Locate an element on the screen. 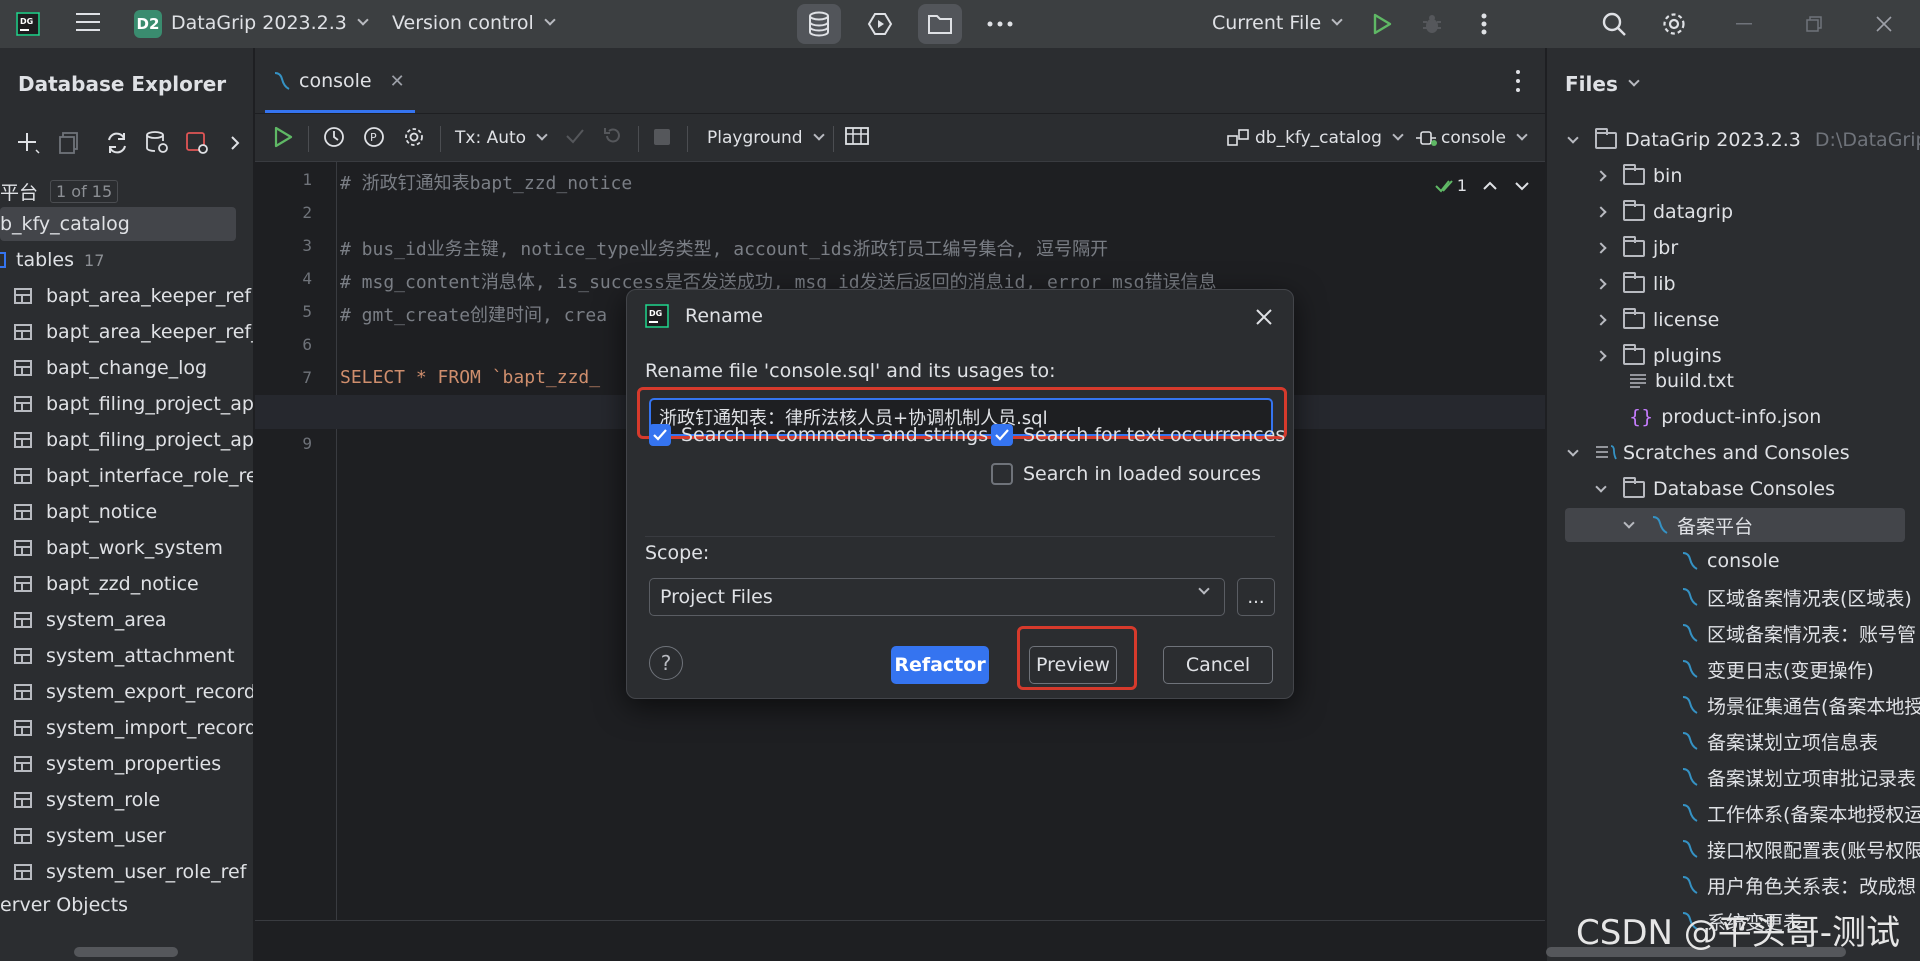 Image resolution: width=1920 pixels, height=961 pixels. search-loaded-sources-checkbox-row: Search in loaded sources is located at coordinates (1126, 474).